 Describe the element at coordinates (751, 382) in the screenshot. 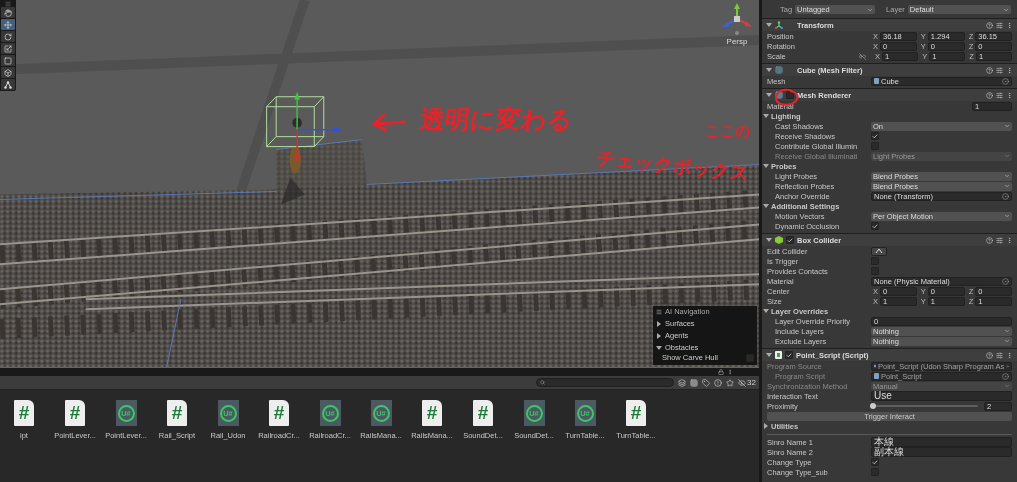

I see `hidden-count: 32` at that location.